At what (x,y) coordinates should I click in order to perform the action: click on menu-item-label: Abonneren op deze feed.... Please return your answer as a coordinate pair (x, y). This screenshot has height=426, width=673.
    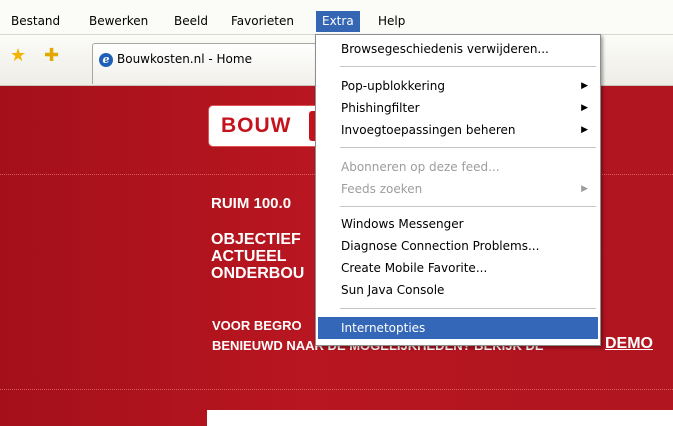
    Looking at the image, I should click on (420, 167).